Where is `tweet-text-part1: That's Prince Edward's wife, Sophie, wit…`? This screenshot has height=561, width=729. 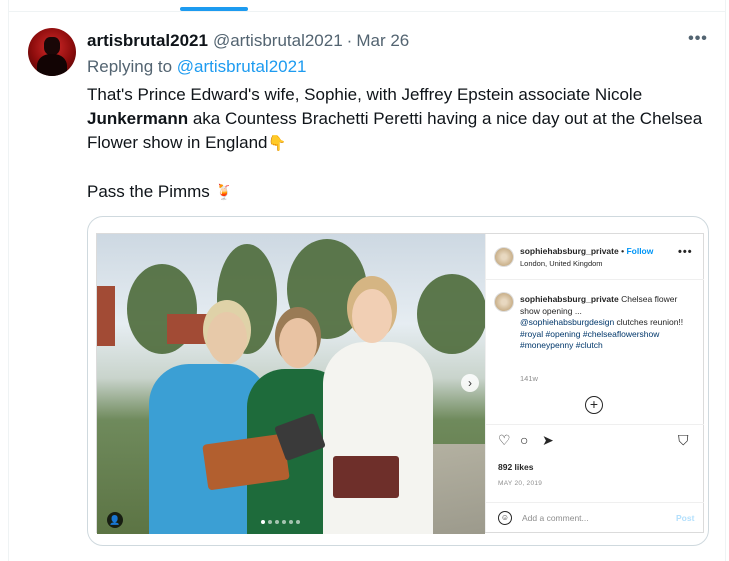
tweet-text-part1: That's Prince Edward's wife, Sophie, wit… is located at coordinates (365, 94).